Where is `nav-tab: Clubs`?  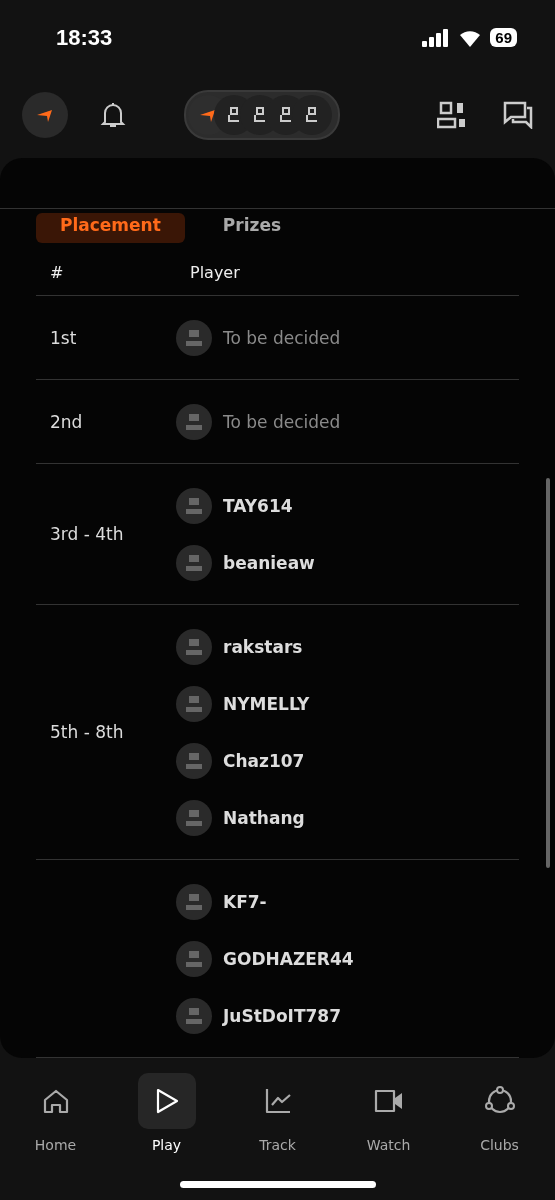 nav-tab: Clubs is located at coordinates (499, 1136).